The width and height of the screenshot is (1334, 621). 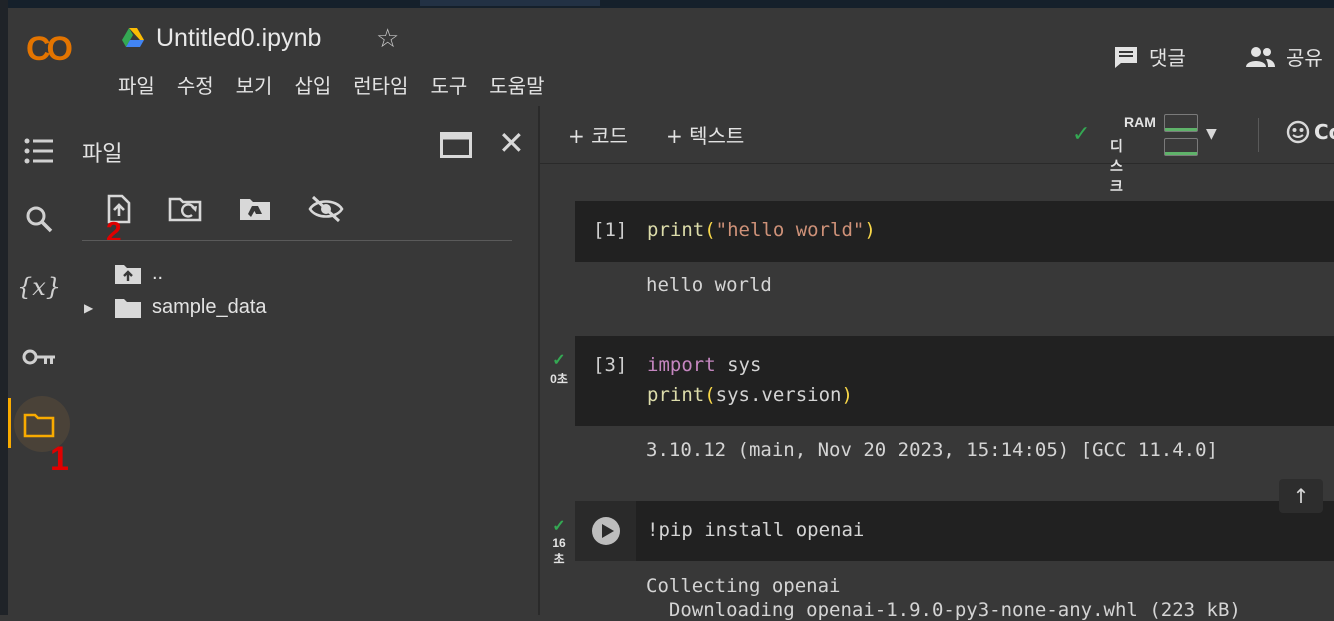 What do you see at coordinates (128, 274) in the screenshot?
I see `folder-up-icon` at bounding box center [128, 274].